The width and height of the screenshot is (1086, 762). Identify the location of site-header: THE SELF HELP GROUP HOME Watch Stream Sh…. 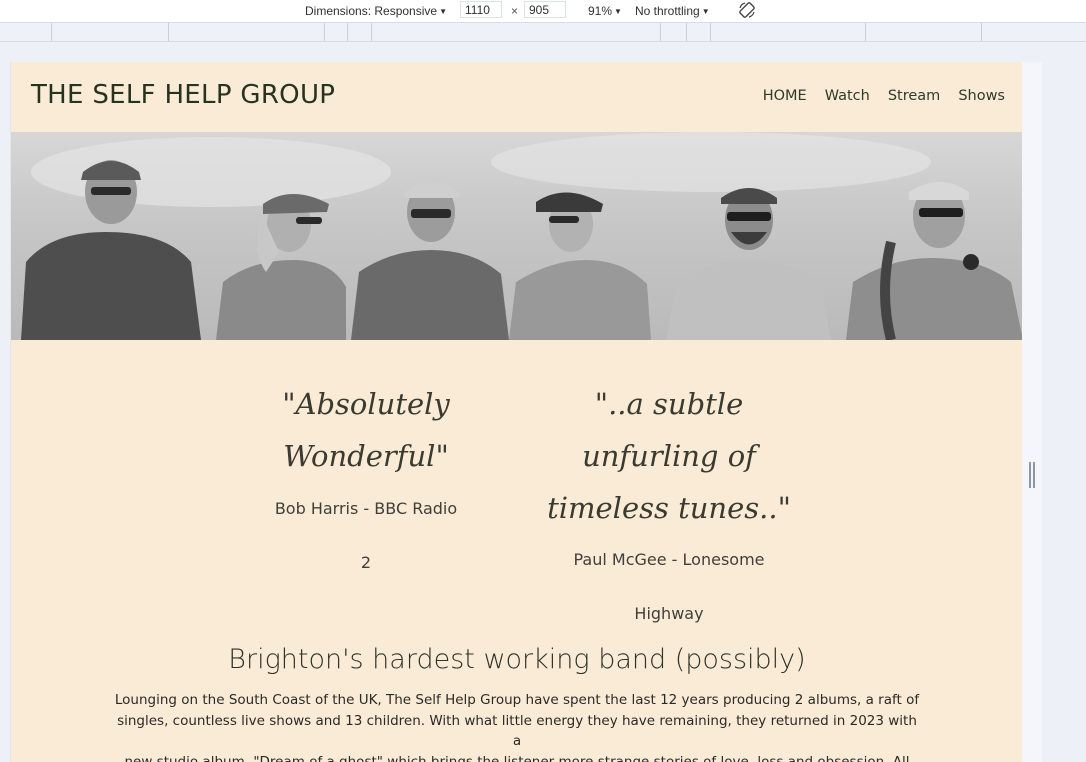
(517, 97).